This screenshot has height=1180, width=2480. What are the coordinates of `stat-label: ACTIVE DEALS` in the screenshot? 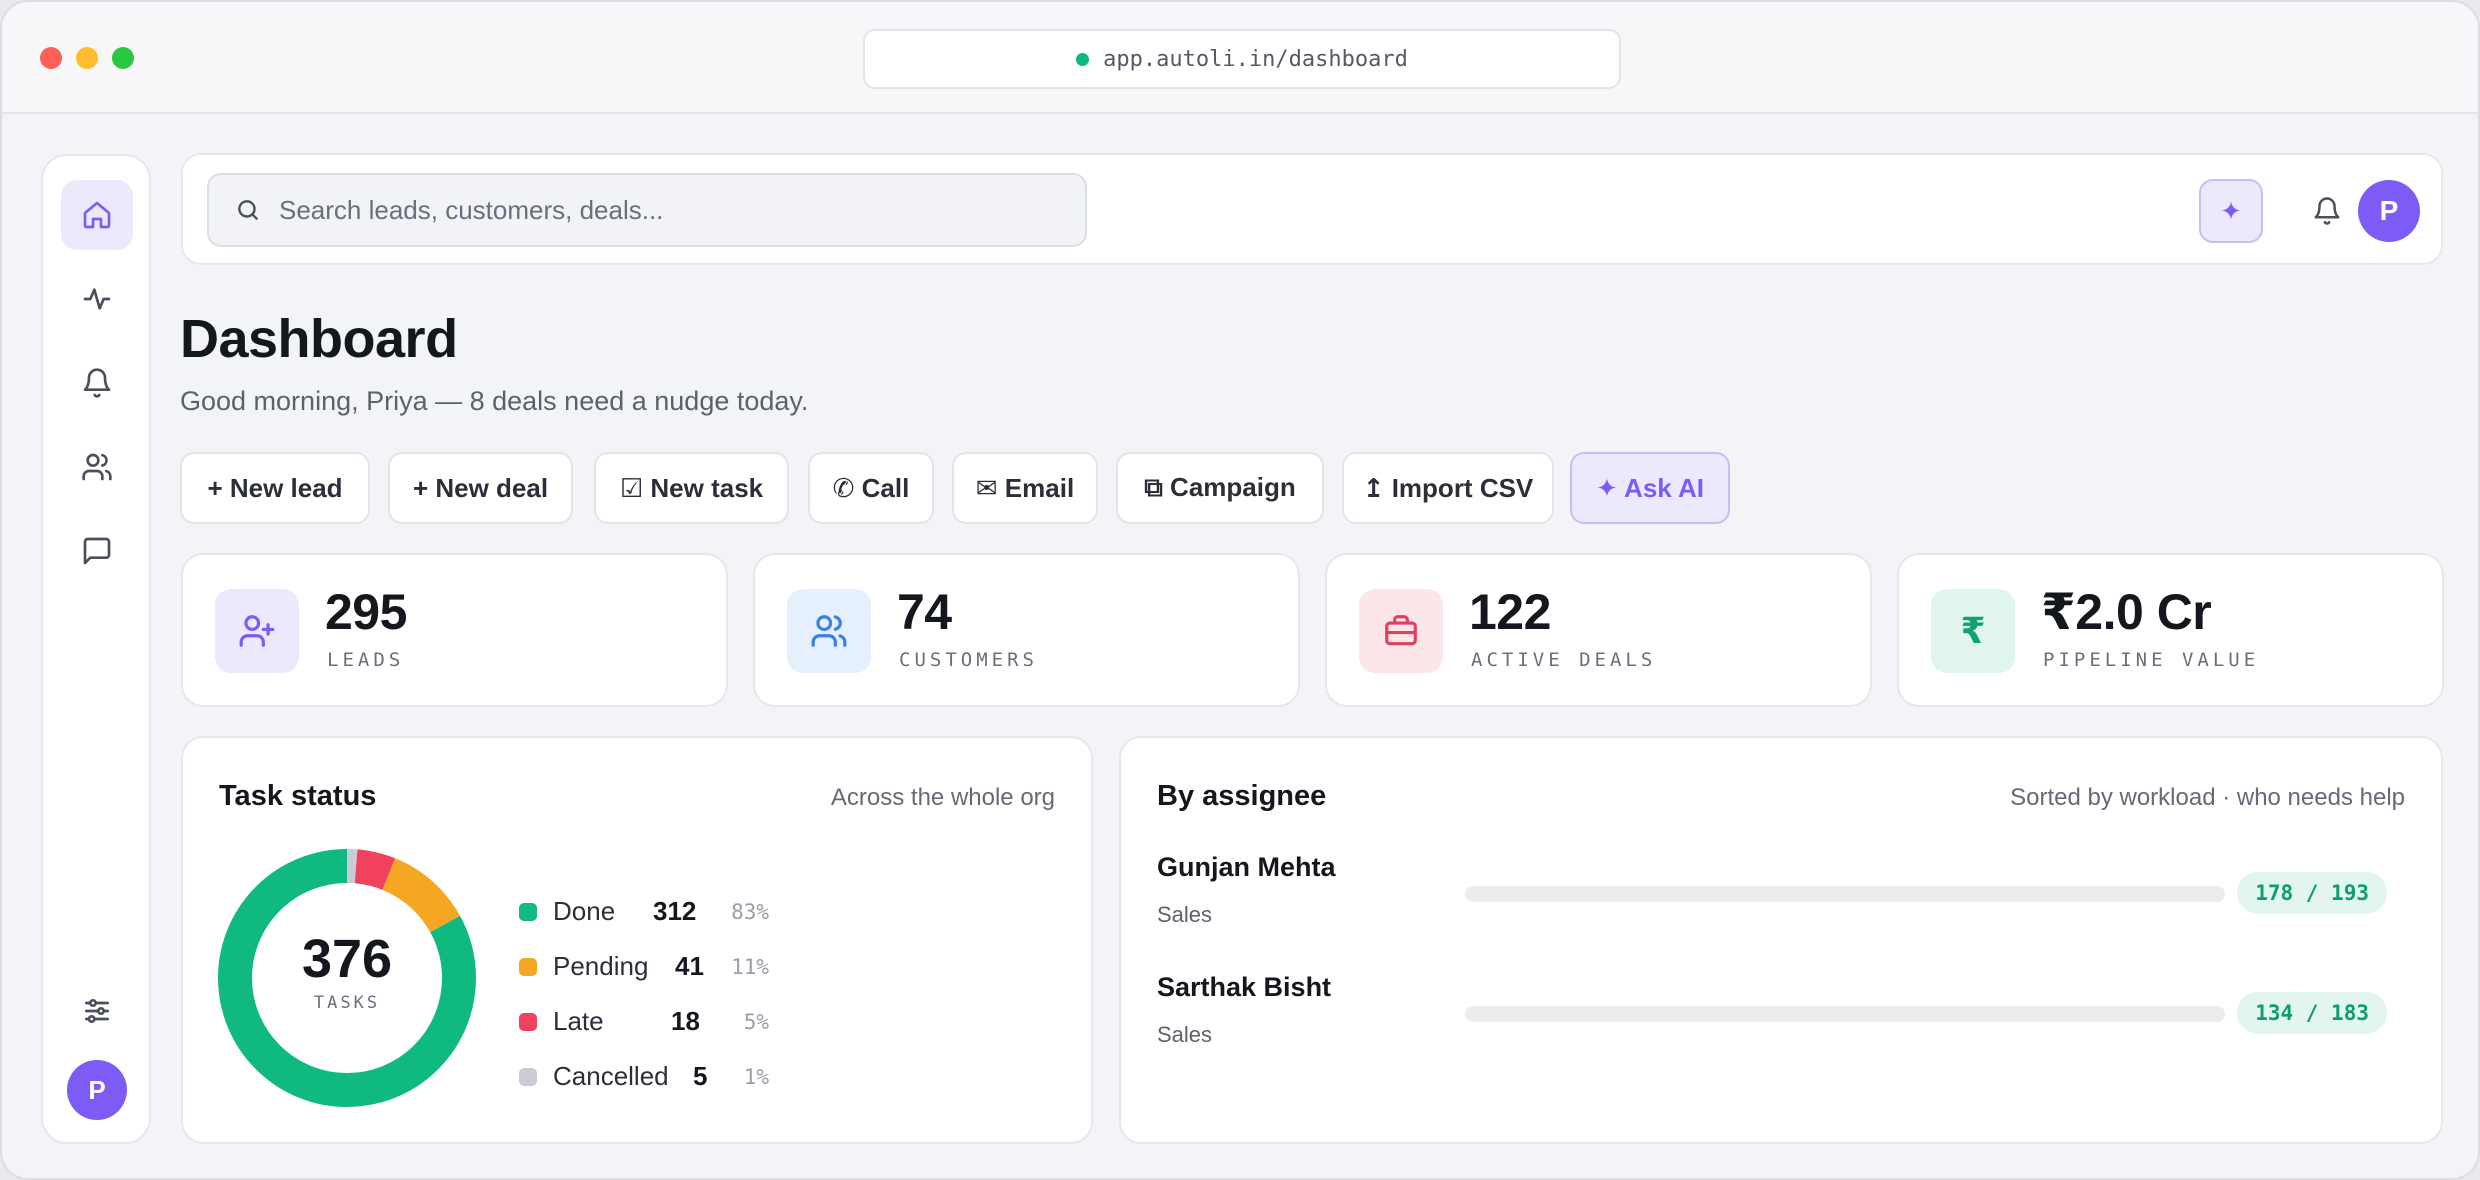 It's located at (1564, 660).